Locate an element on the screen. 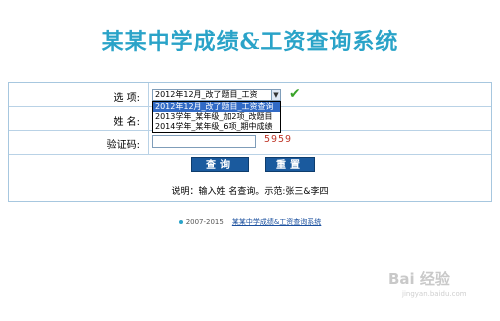 This screenshot has width=500, height=321. column-divider is located at coordinates (148, 118).